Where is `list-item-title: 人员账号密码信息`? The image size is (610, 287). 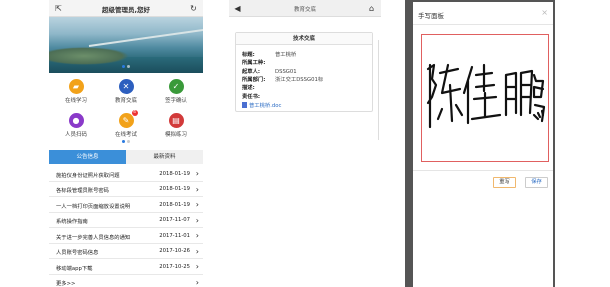 list-item-title: 人员账号密码信息 is located at coordinates (77, 253).